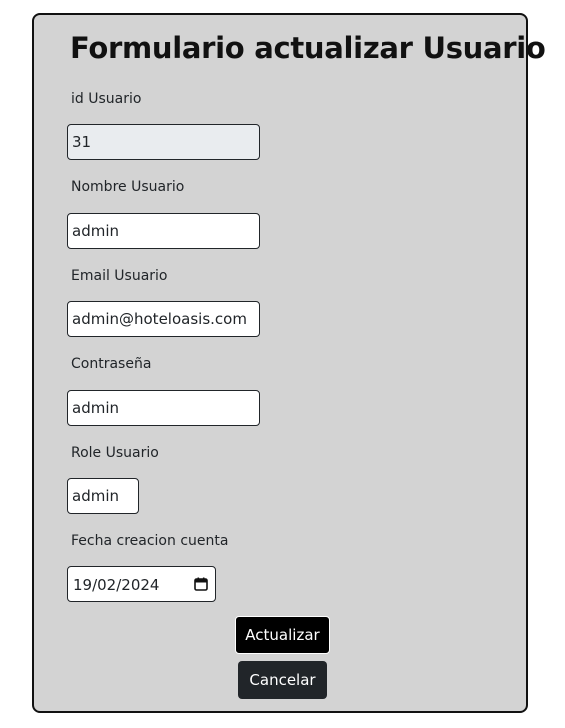 The width and height of the screenshot is (565, 728). Describe the element at coordinates (163, 319) in the screenshot. I see `email-usuario-field` at that location.